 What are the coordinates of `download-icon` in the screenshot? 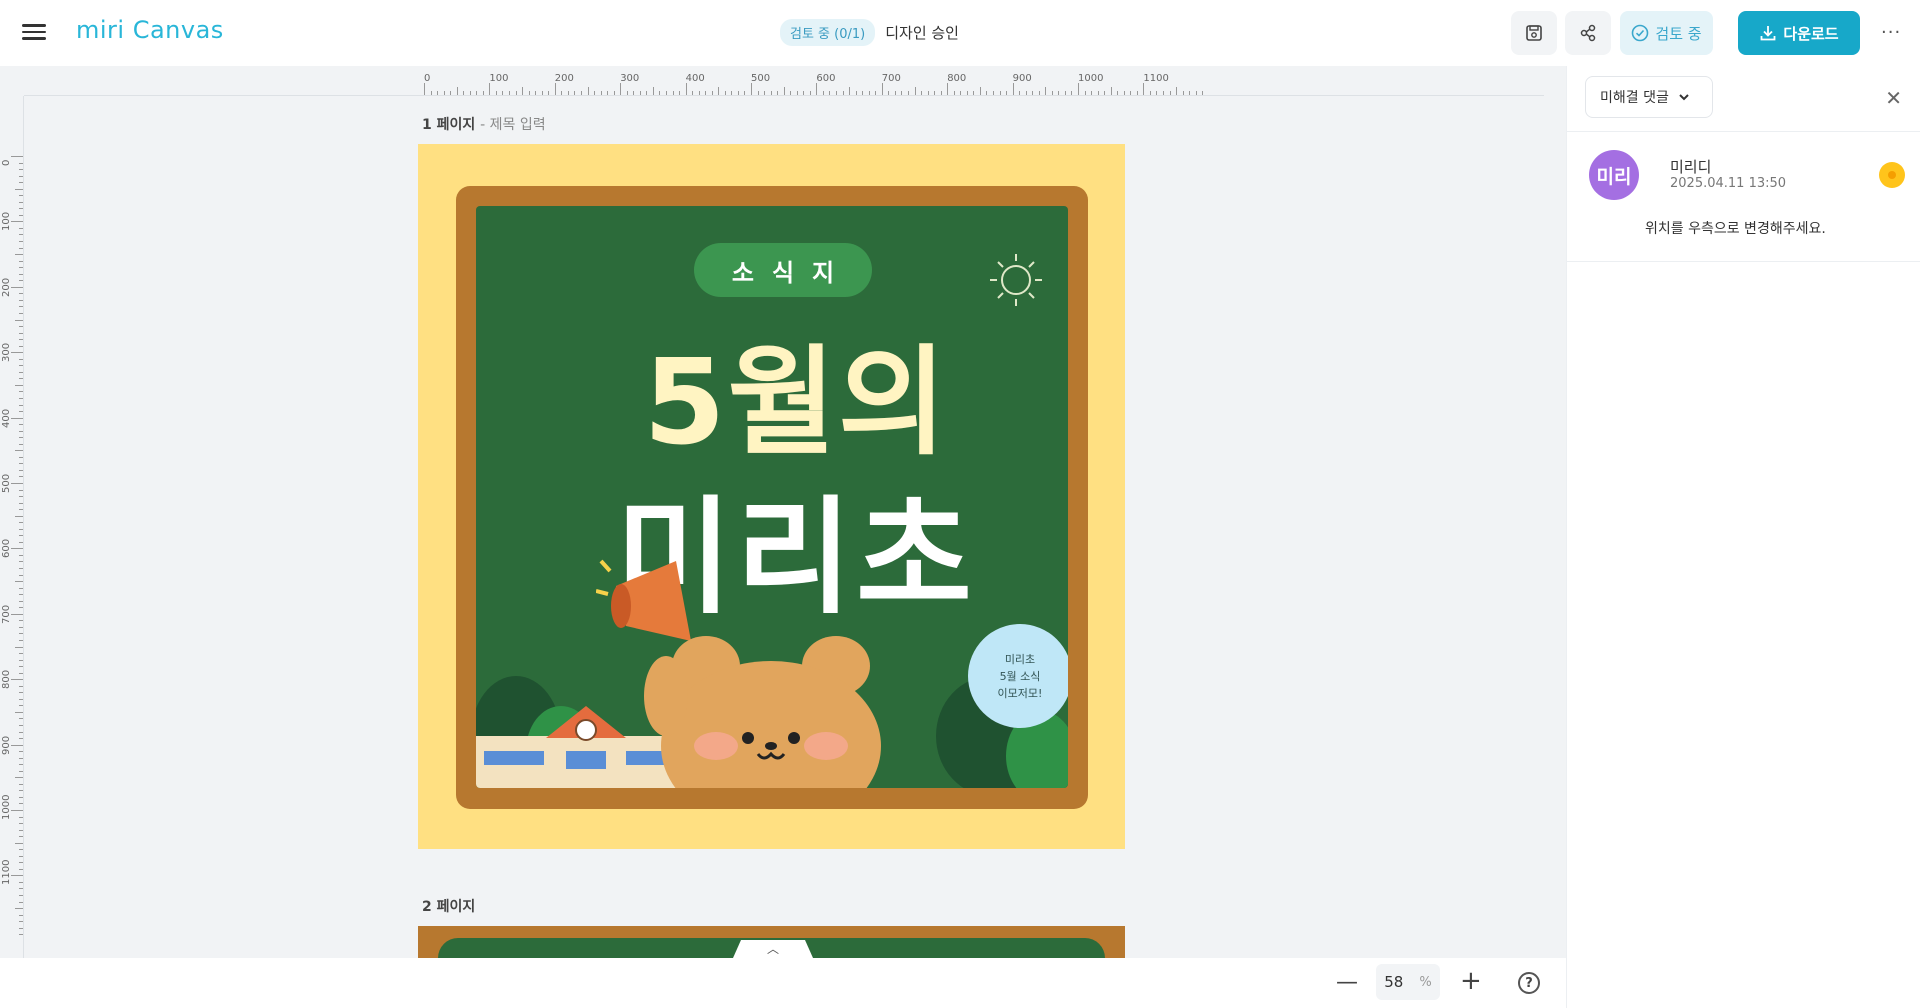 It's located at (1768, 33).